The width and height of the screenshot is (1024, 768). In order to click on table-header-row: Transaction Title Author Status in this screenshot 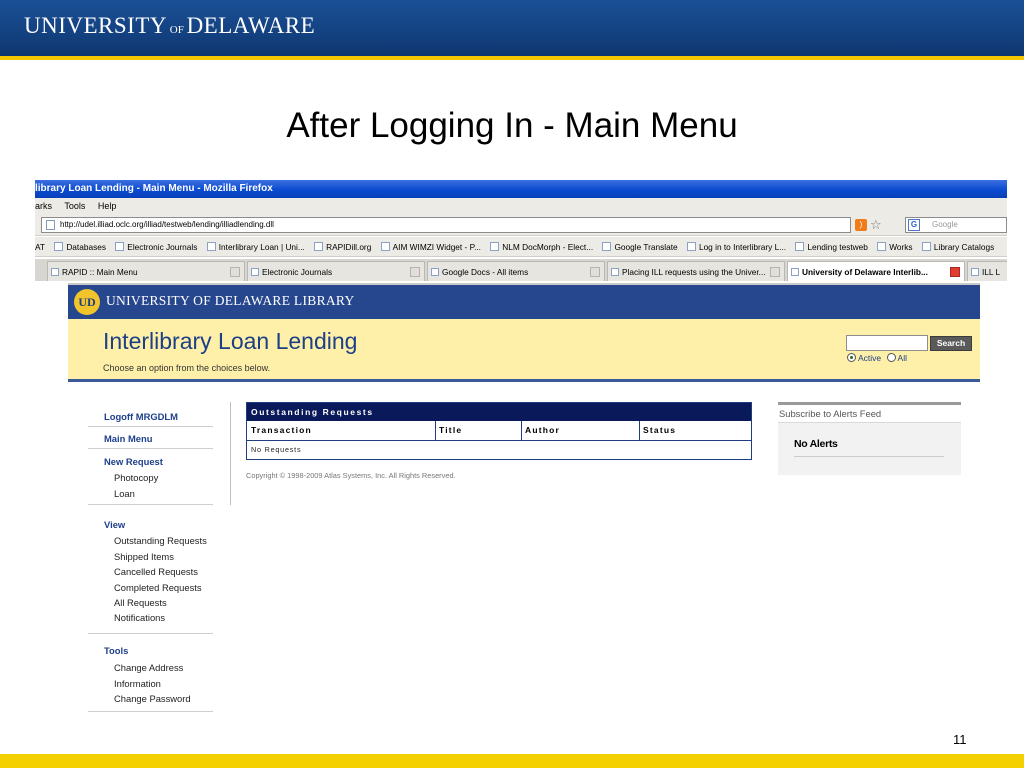, I will do `click(499, 431)`.